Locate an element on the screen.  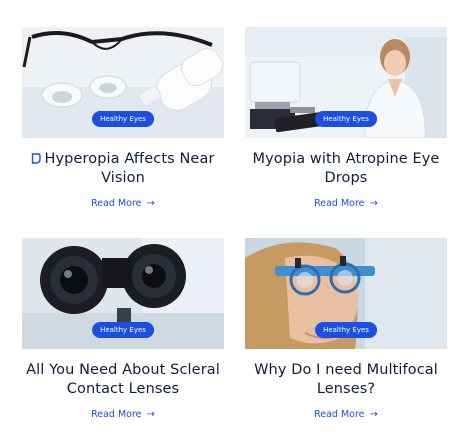
article-title-text: Hyperopia Affects Near Vision is located at coordinates (129, 168).